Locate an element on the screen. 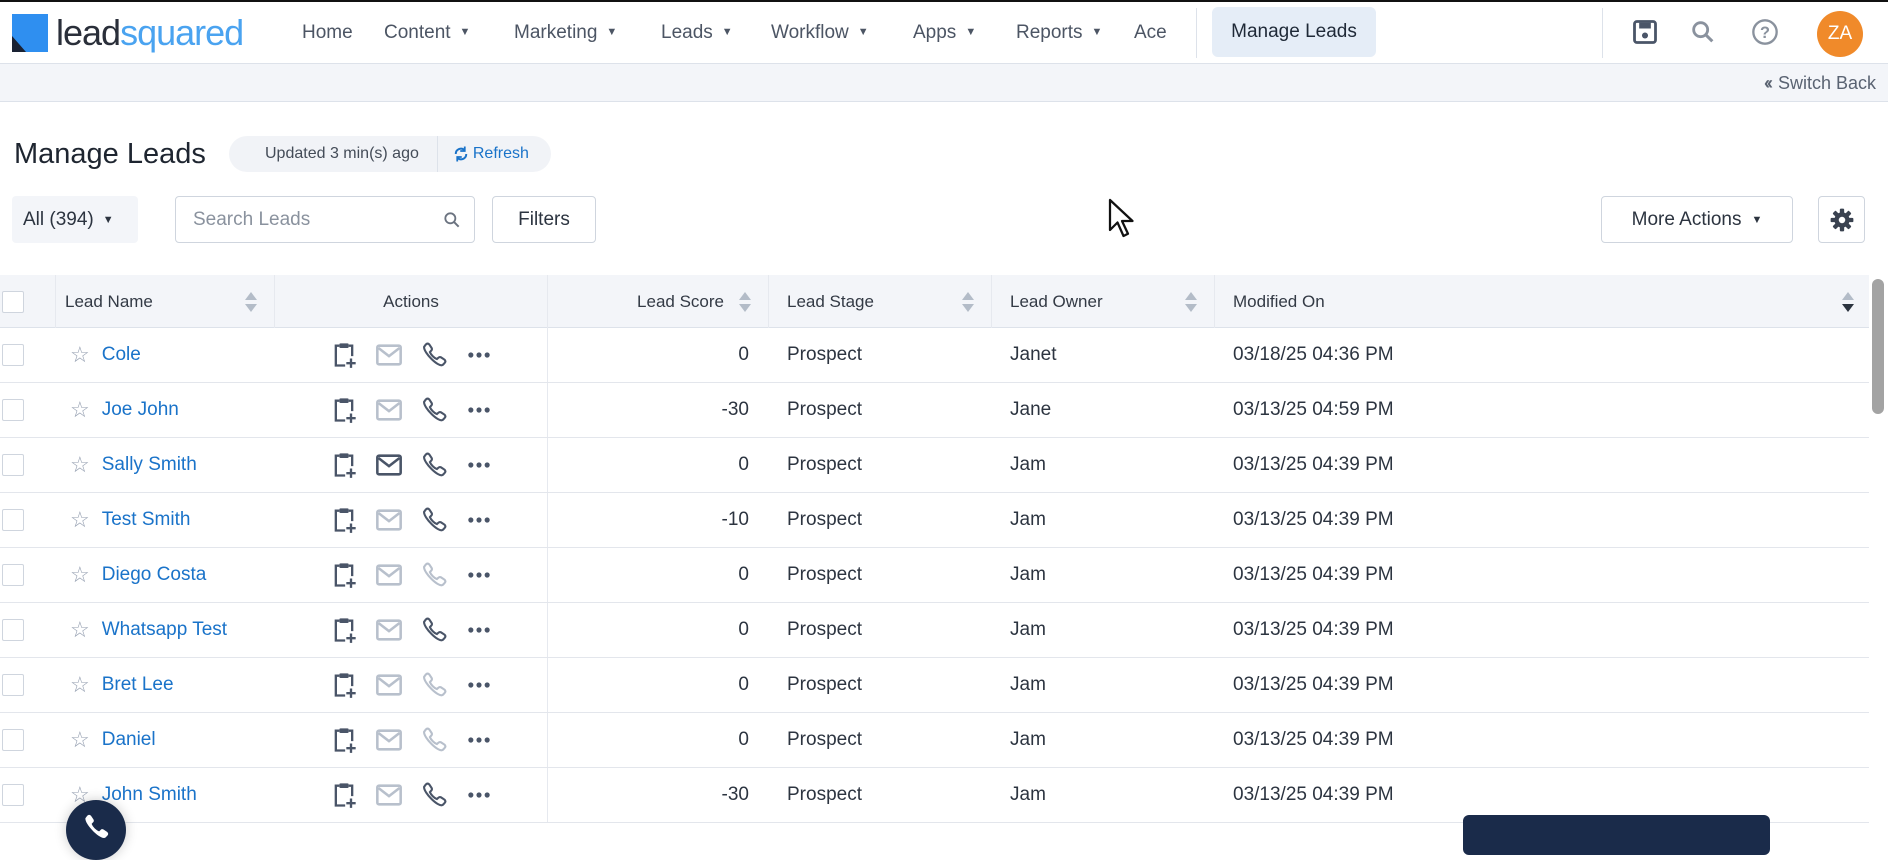 This screenshot has height=860, width=1888. header-lead-score: Lead Score is located at coordinates (658, 301).